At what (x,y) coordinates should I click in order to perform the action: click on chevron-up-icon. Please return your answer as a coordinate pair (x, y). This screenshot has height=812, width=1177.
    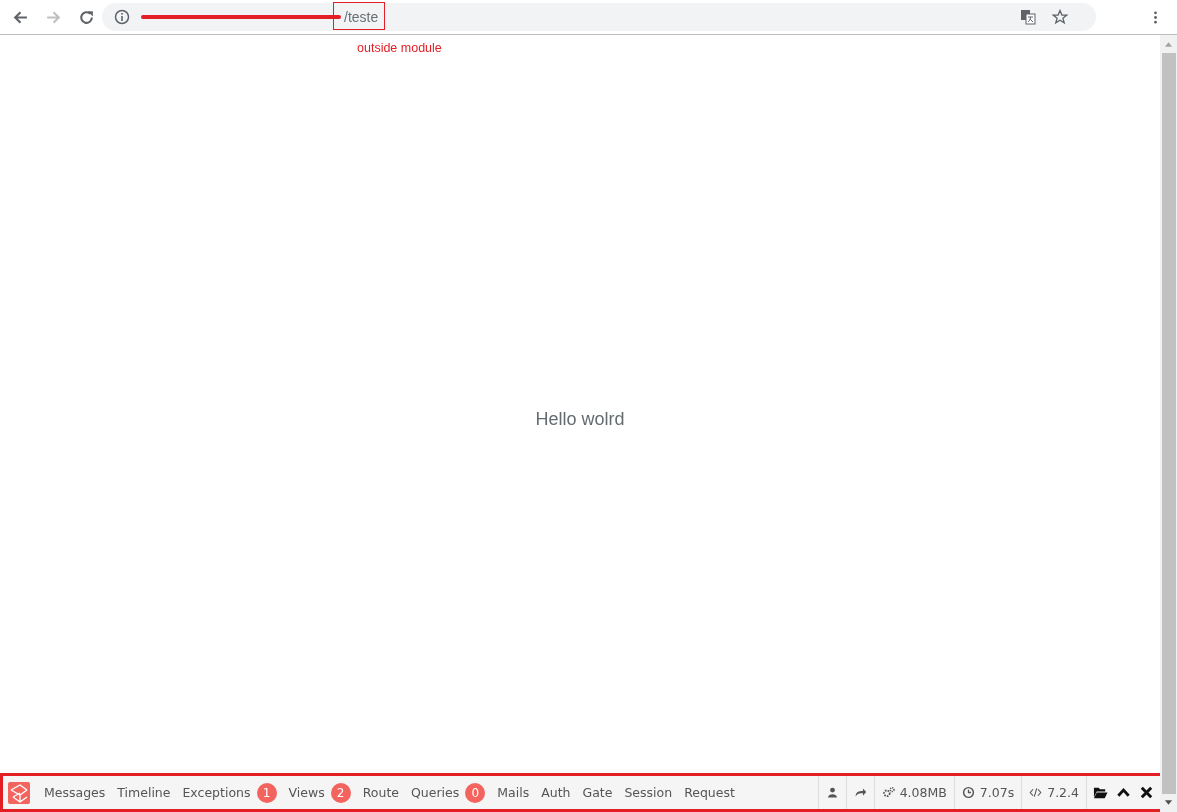
    Looking at the image, I should click on (1123, 792).